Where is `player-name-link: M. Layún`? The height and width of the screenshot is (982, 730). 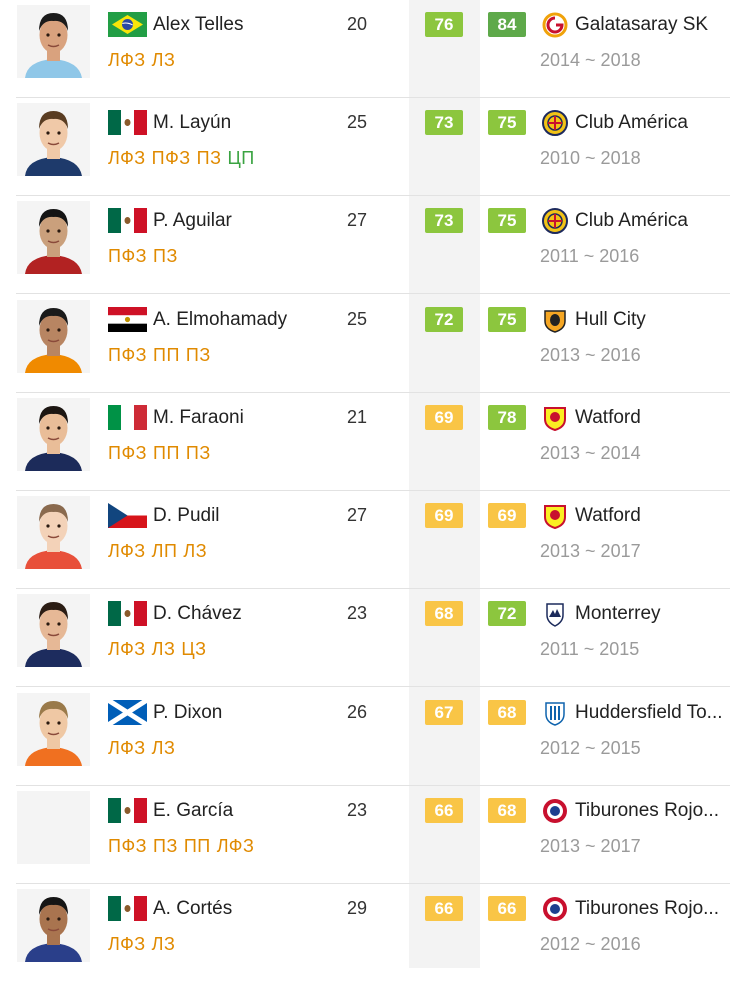 player-name-link: M. Layún is located at coordinates (192, 122).